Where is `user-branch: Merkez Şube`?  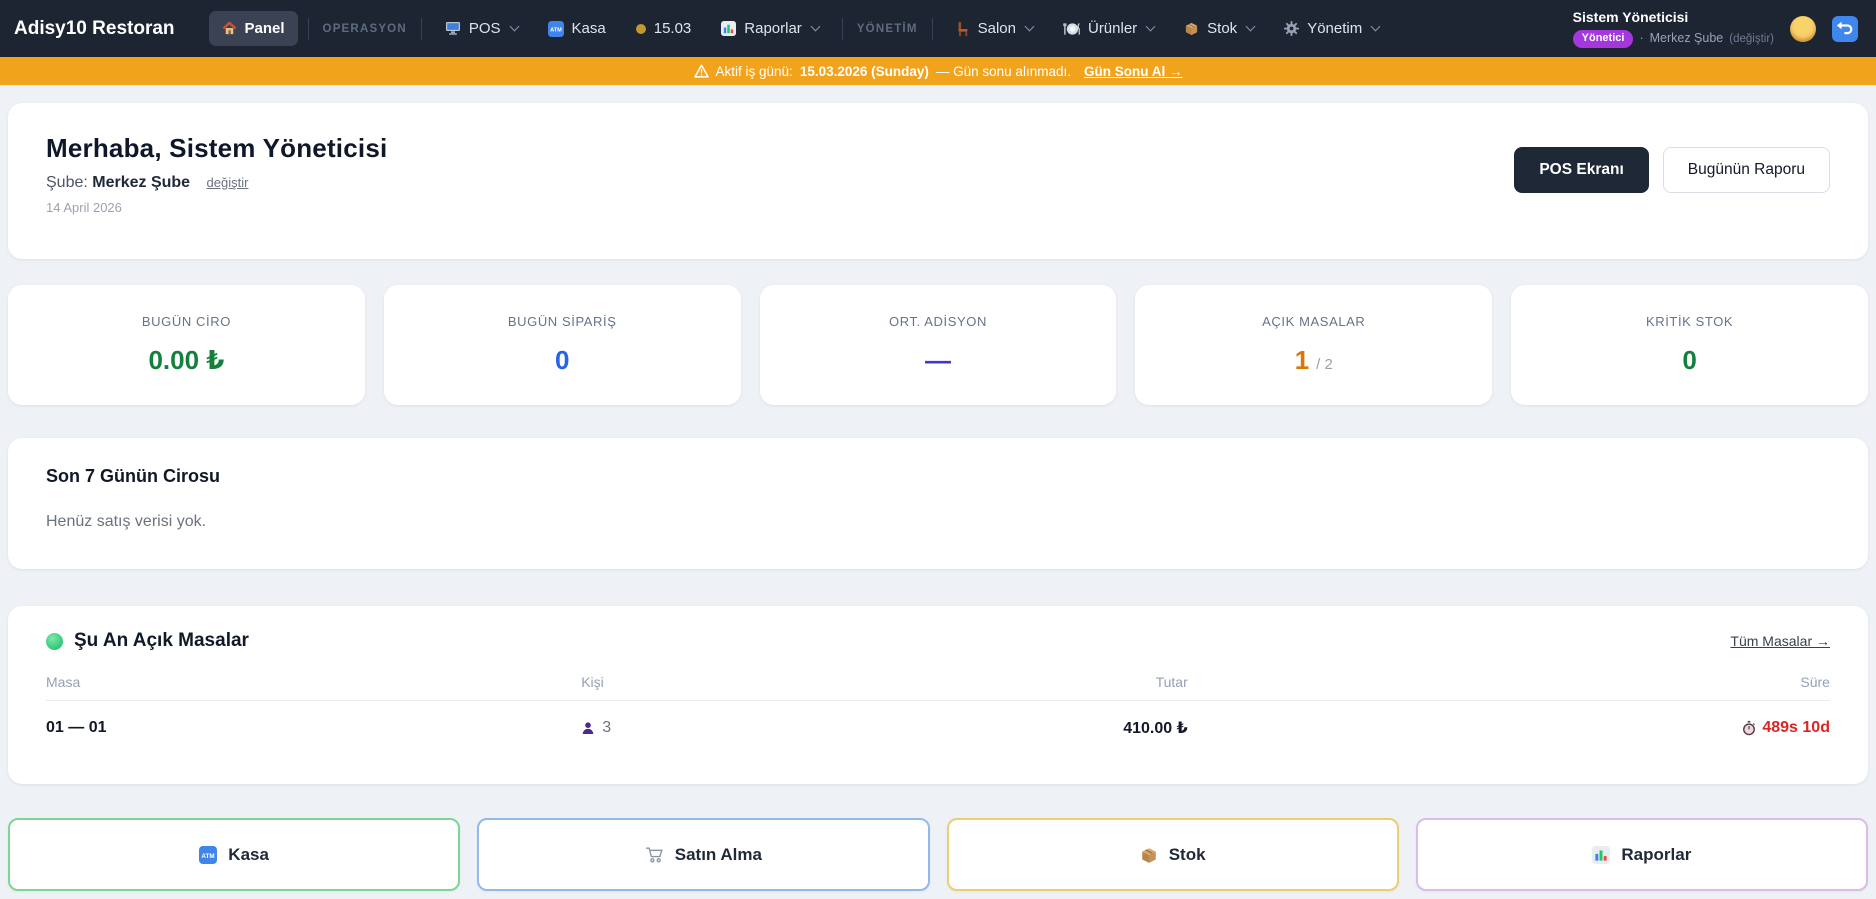 user-branch: Merkez Şube is located at coordinates (1686, 37).